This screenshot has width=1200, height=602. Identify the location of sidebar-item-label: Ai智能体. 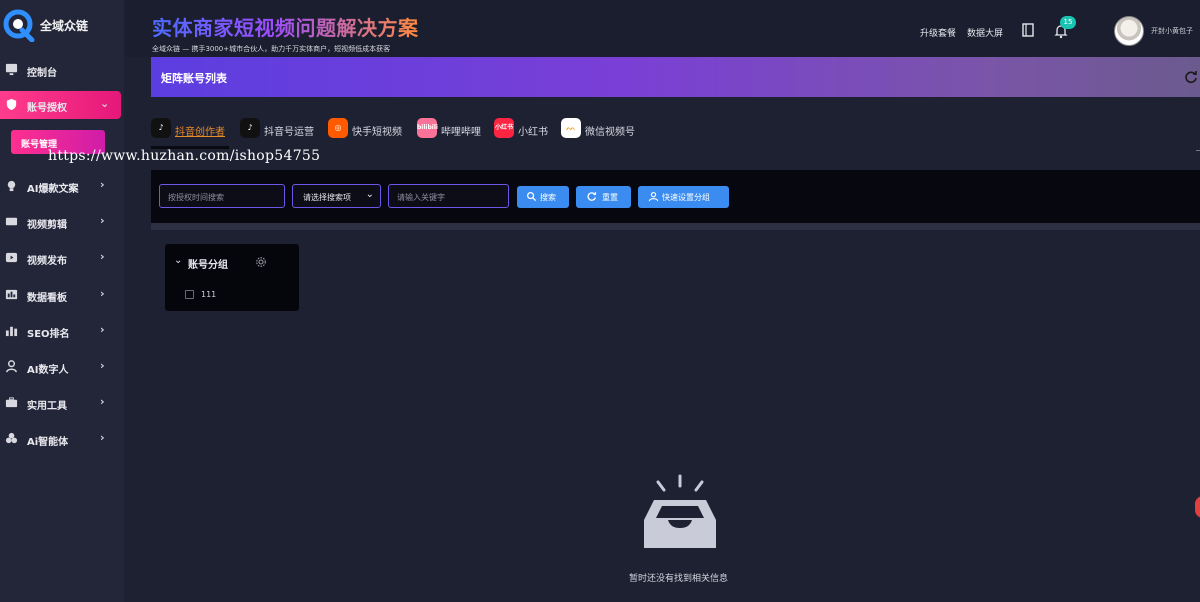
(48, 442).